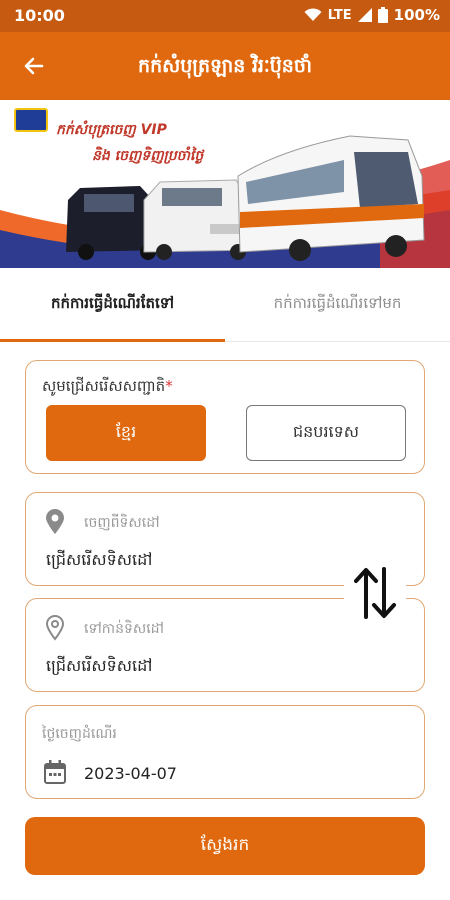 The height and width of the screenshot is (900, 450). Describe the element at coordinates (124, 629) in the screenshot. I see `to-location-hint: ទៅកាន់ទិសដៅ` at that location.